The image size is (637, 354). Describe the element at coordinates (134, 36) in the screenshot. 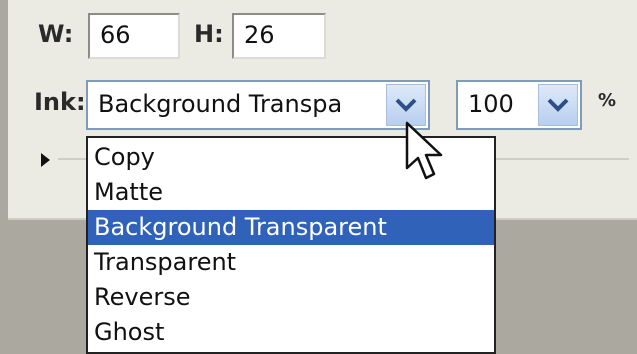

I see `width-field: 66` at that location.